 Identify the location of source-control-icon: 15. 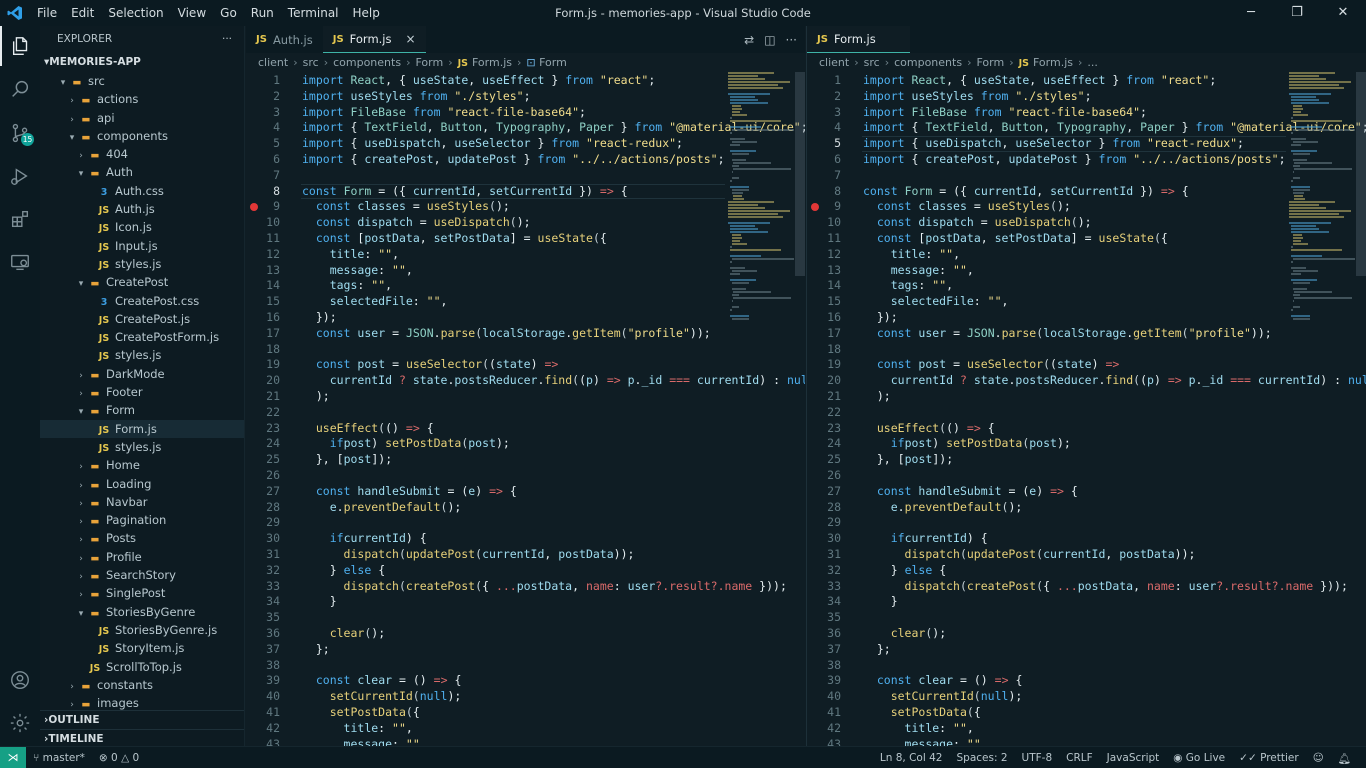
(20, 133).